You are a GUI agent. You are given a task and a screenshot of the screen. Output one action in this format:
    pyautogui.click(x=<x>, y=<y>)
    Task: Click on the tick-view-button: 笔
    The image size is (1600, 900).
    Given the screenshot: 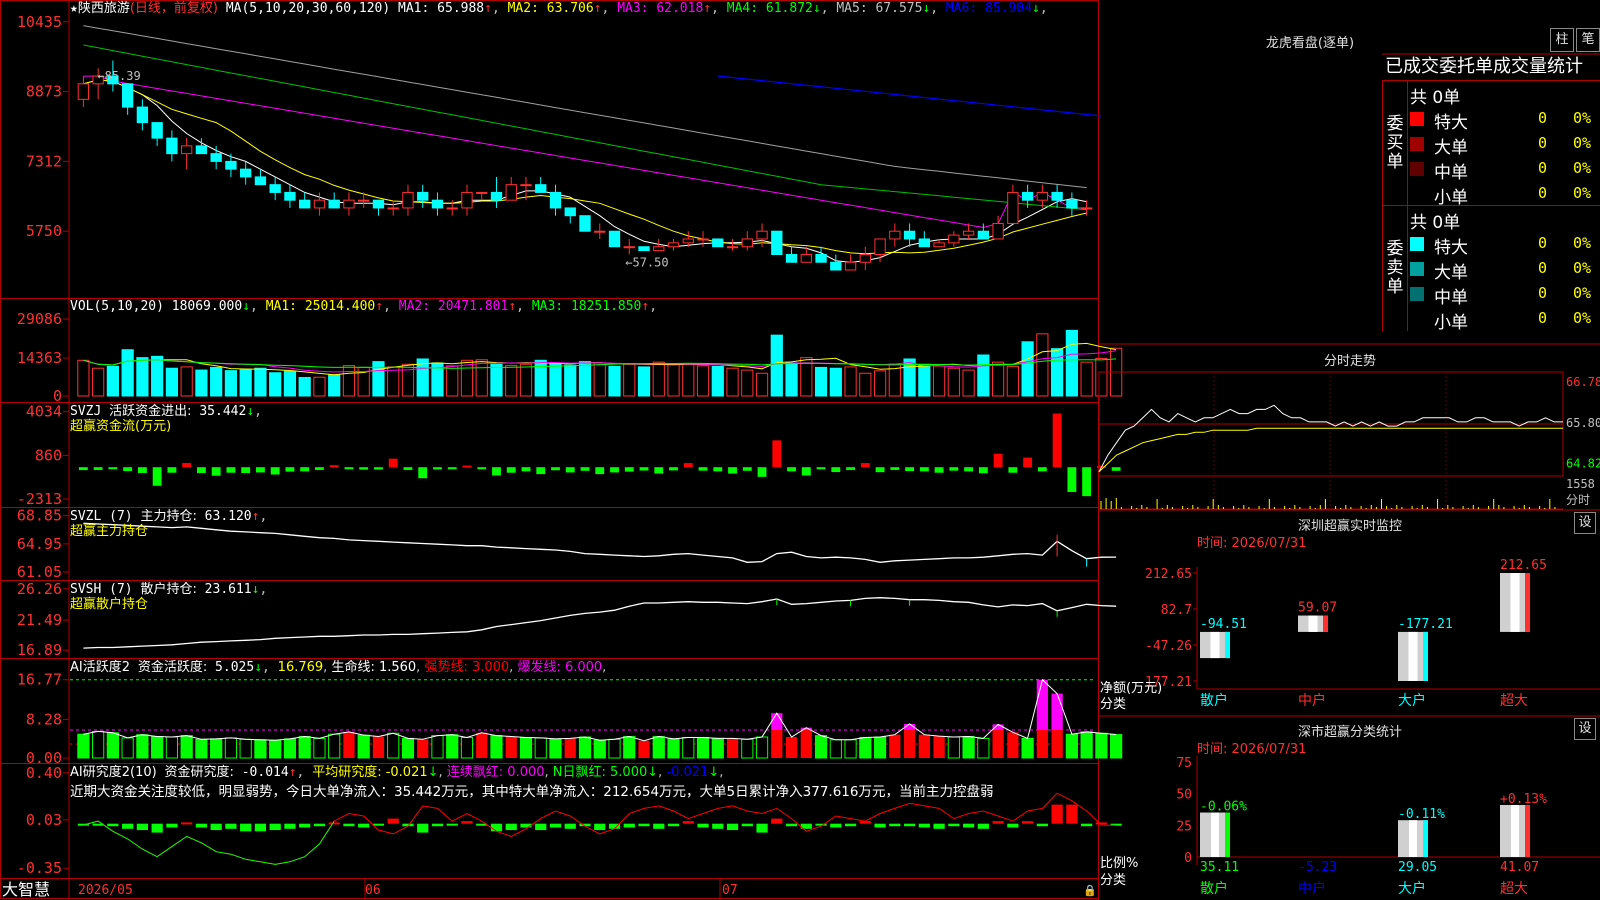 What is the action you would take?
    pyautogui.click(x=1588, y=40)
    